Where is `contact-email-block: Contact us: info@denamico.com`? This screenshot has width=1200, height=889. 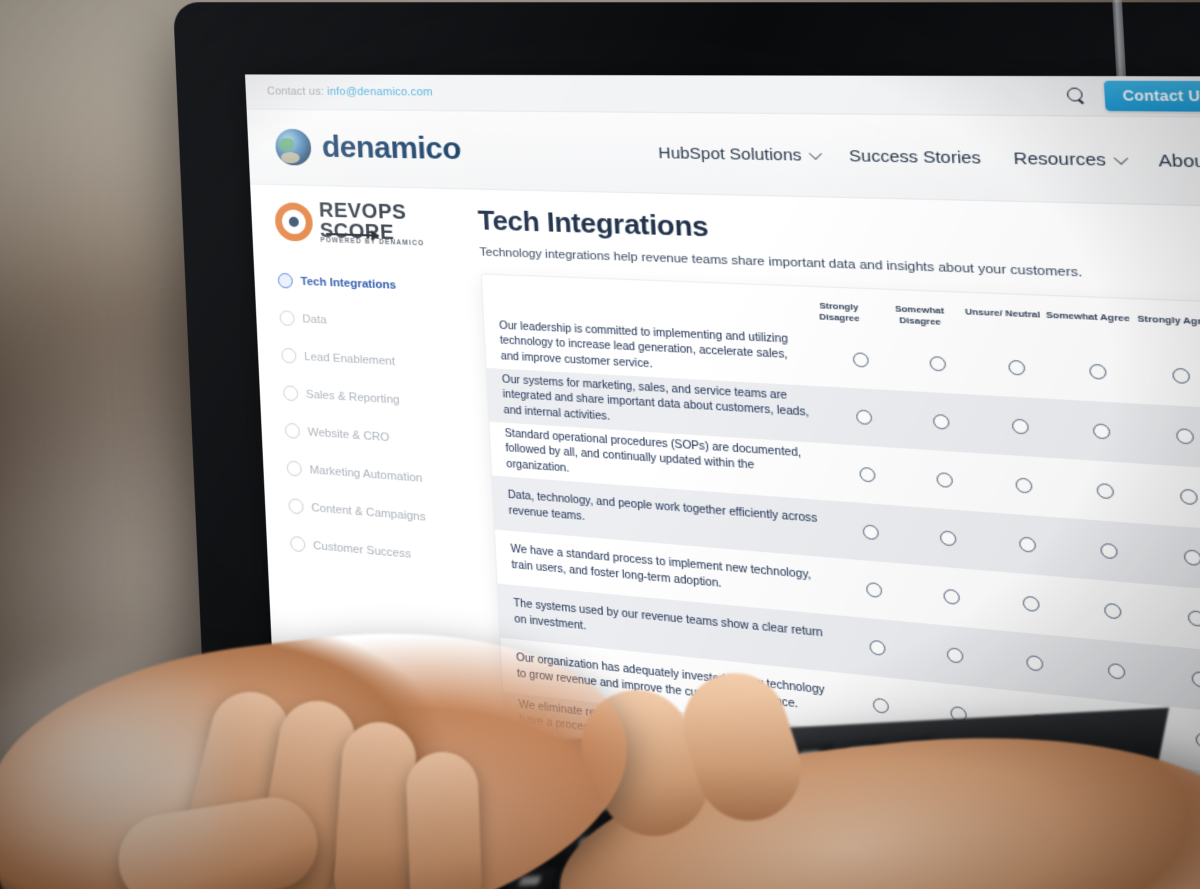
contact-email-block: Contact us: info@denamico.com is located at coordinates (350, 92).